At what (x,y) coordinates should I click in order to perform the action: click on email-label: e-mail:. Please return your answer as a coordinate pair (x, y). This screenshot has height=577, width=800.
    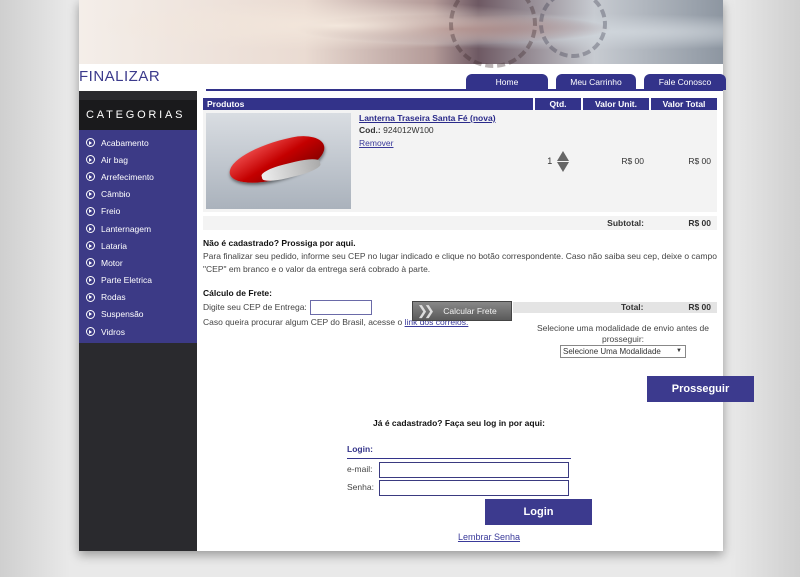
    Looking at the image, I should click on (360, 469).